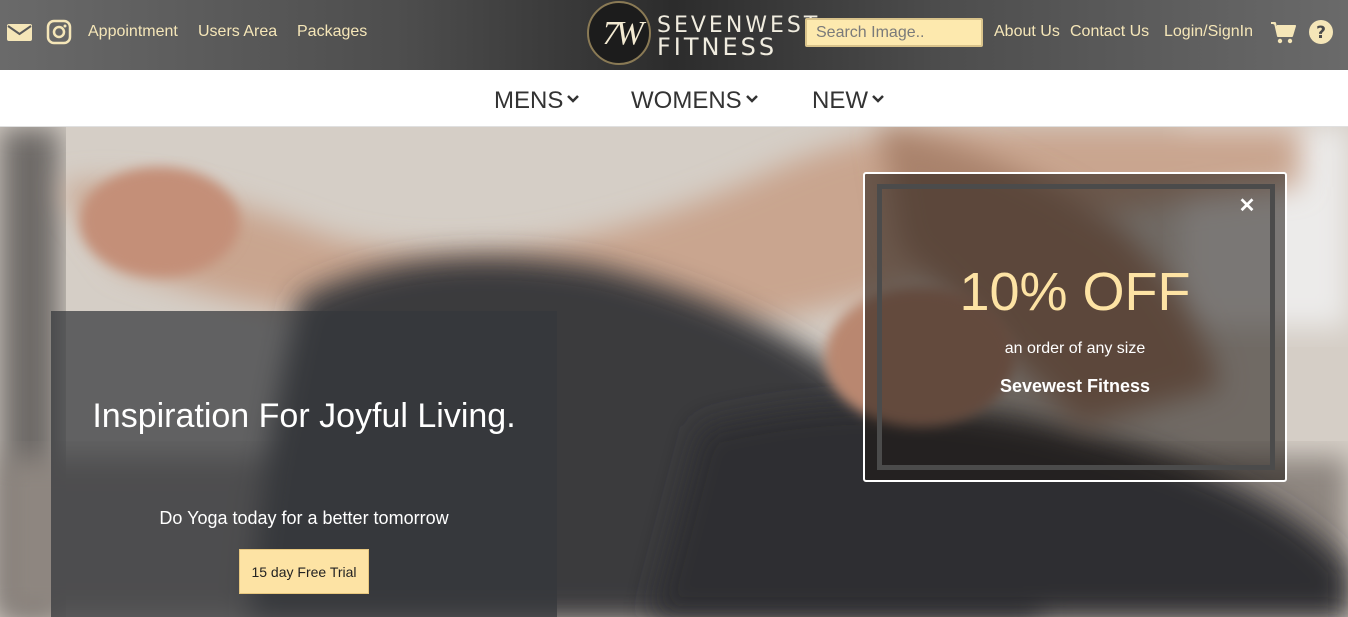 Image resolution: width=1348 pixels, height=617 pixels. I want to click on nav-mens-label: MENS, so click(529, 100).